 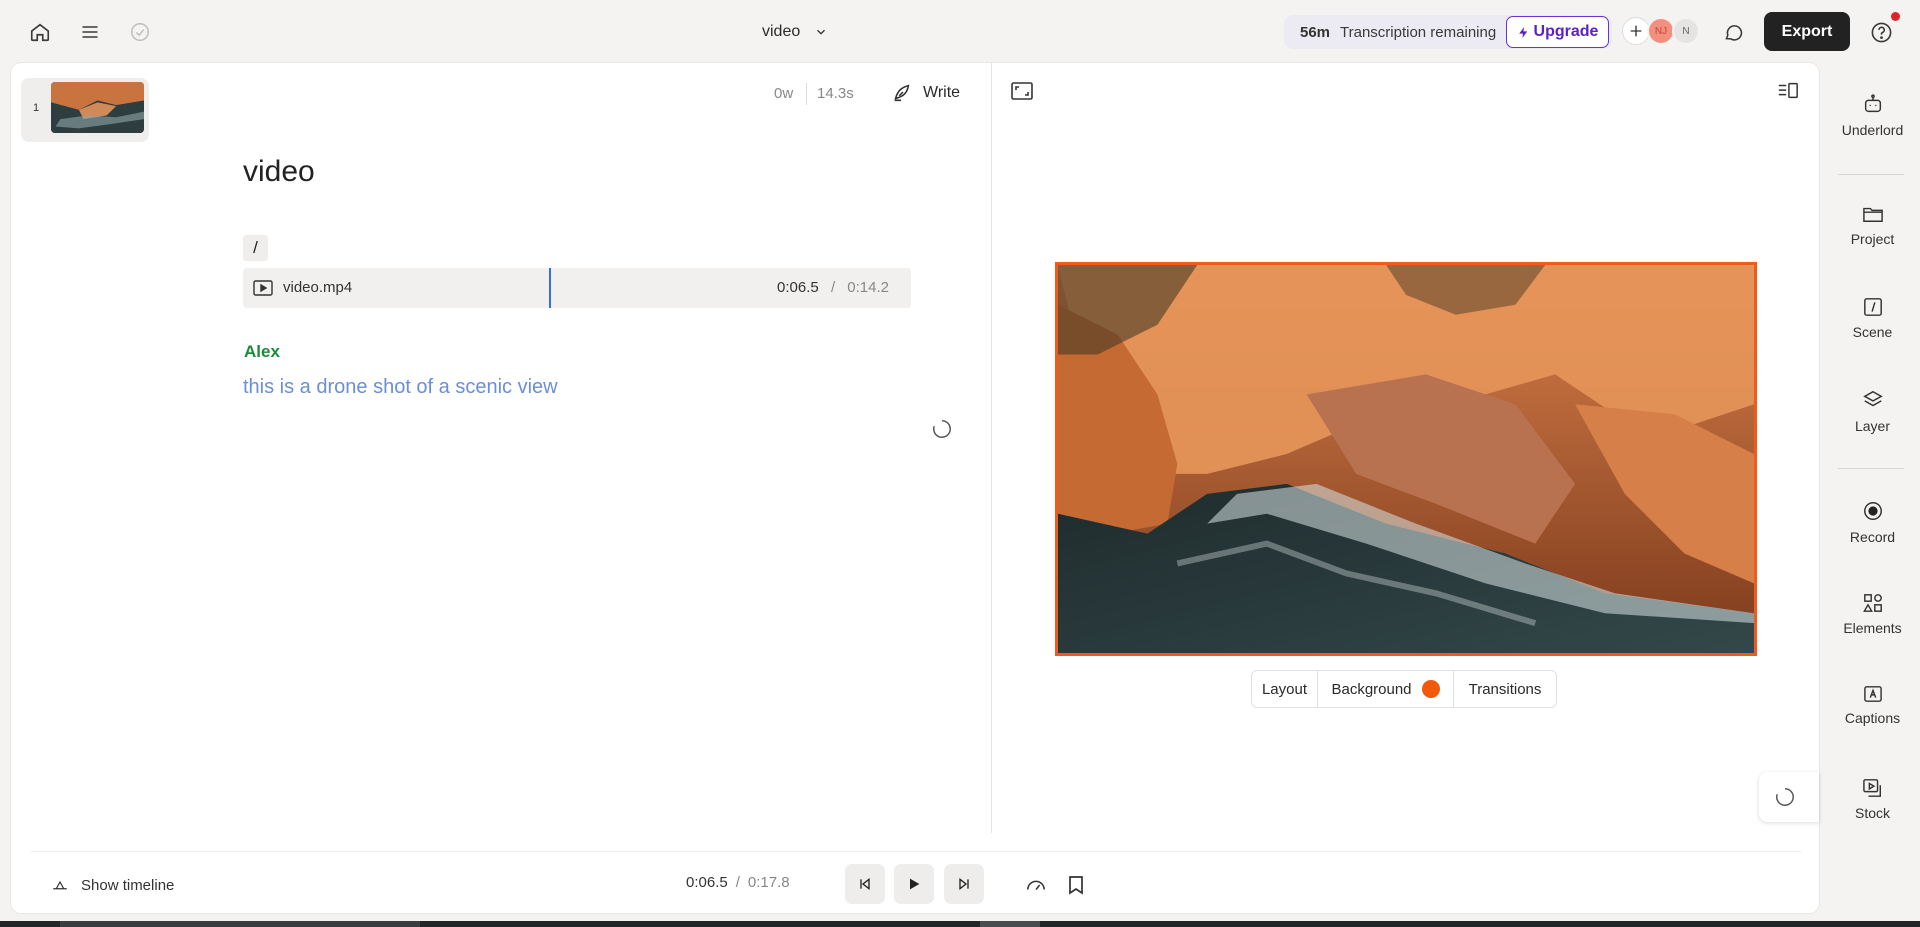 I want to click on rail-item-scene: Scene, so click(x=1872, y=318).